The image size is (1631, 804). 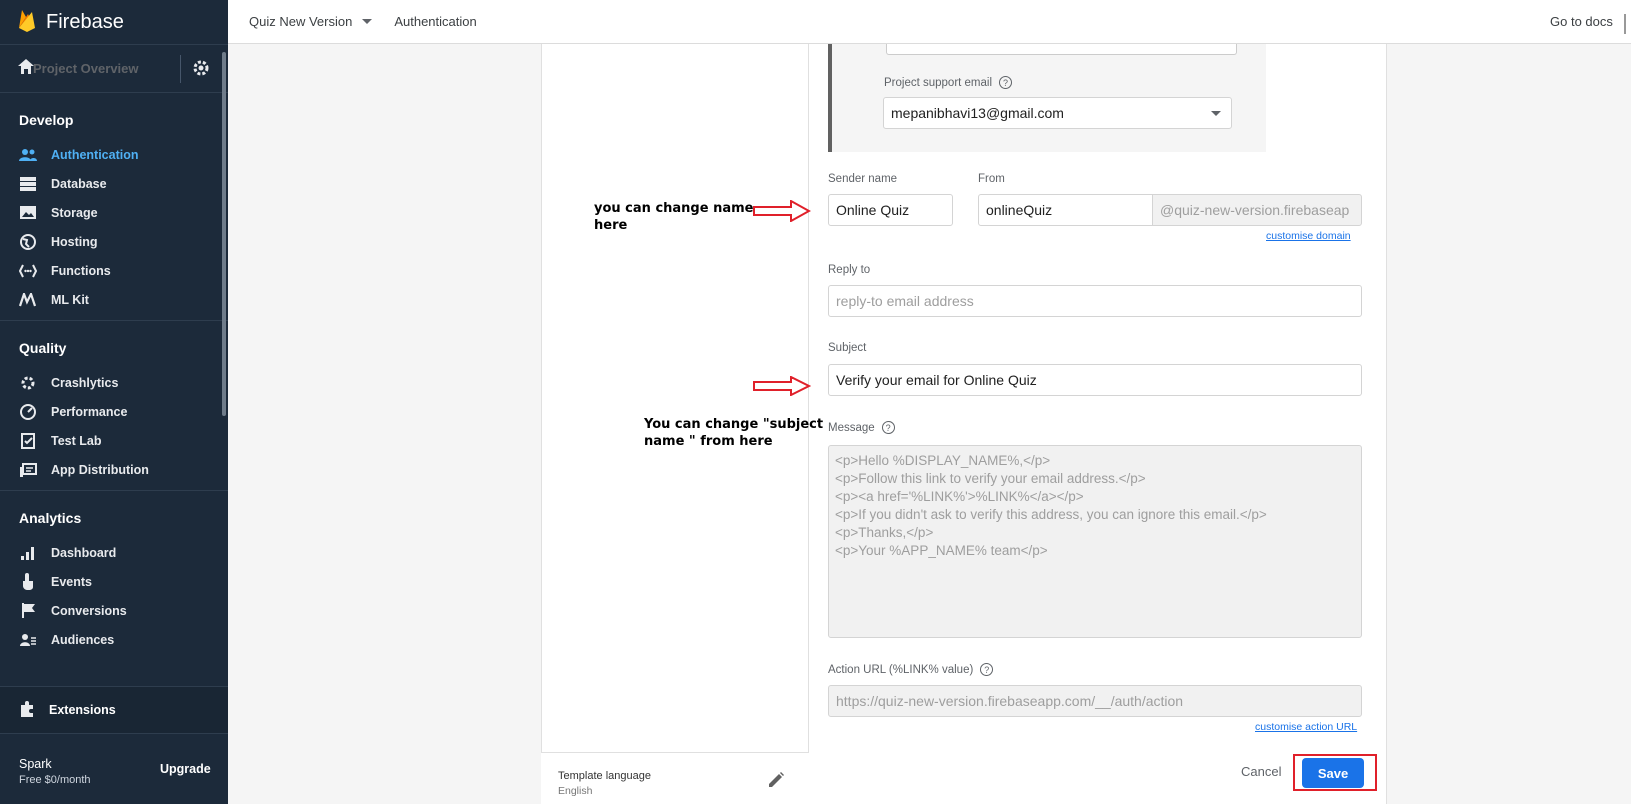 What do you see at coordinates (301, 21) in the screenshot?
I see `project-name: Quiz New Version` at bounding box center [301, 21].